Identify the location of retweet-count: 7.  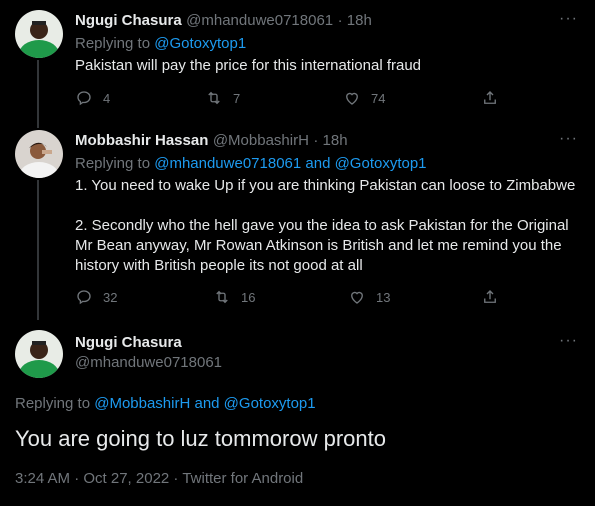
(237, 98).